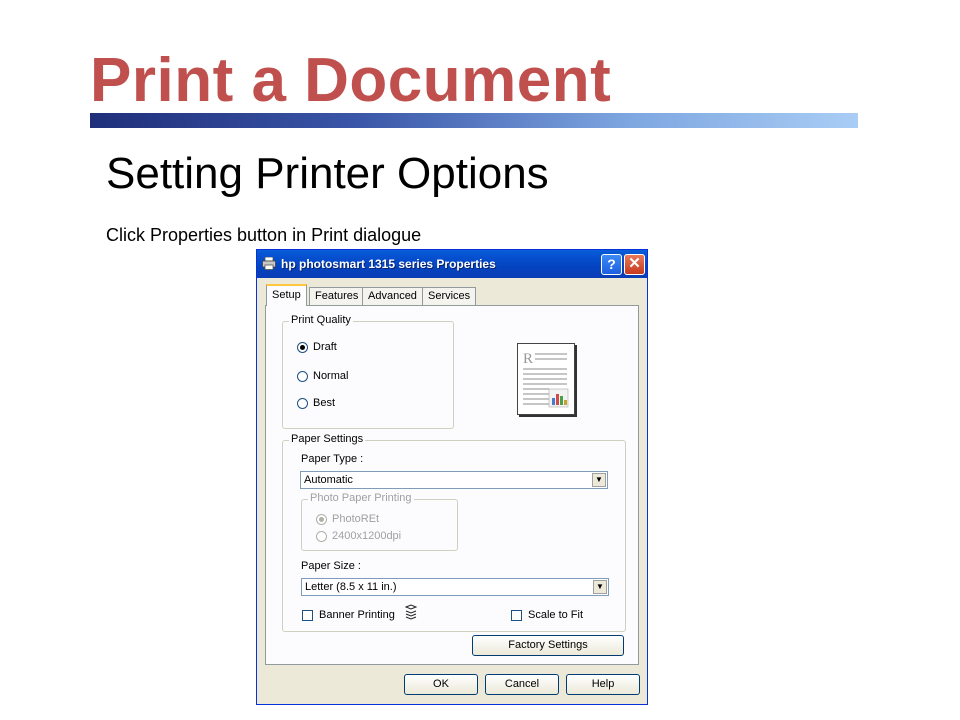  Describe the element at coordinates (351, 80) in the screenshot. I see `slide-title: Print a Document` at that location.